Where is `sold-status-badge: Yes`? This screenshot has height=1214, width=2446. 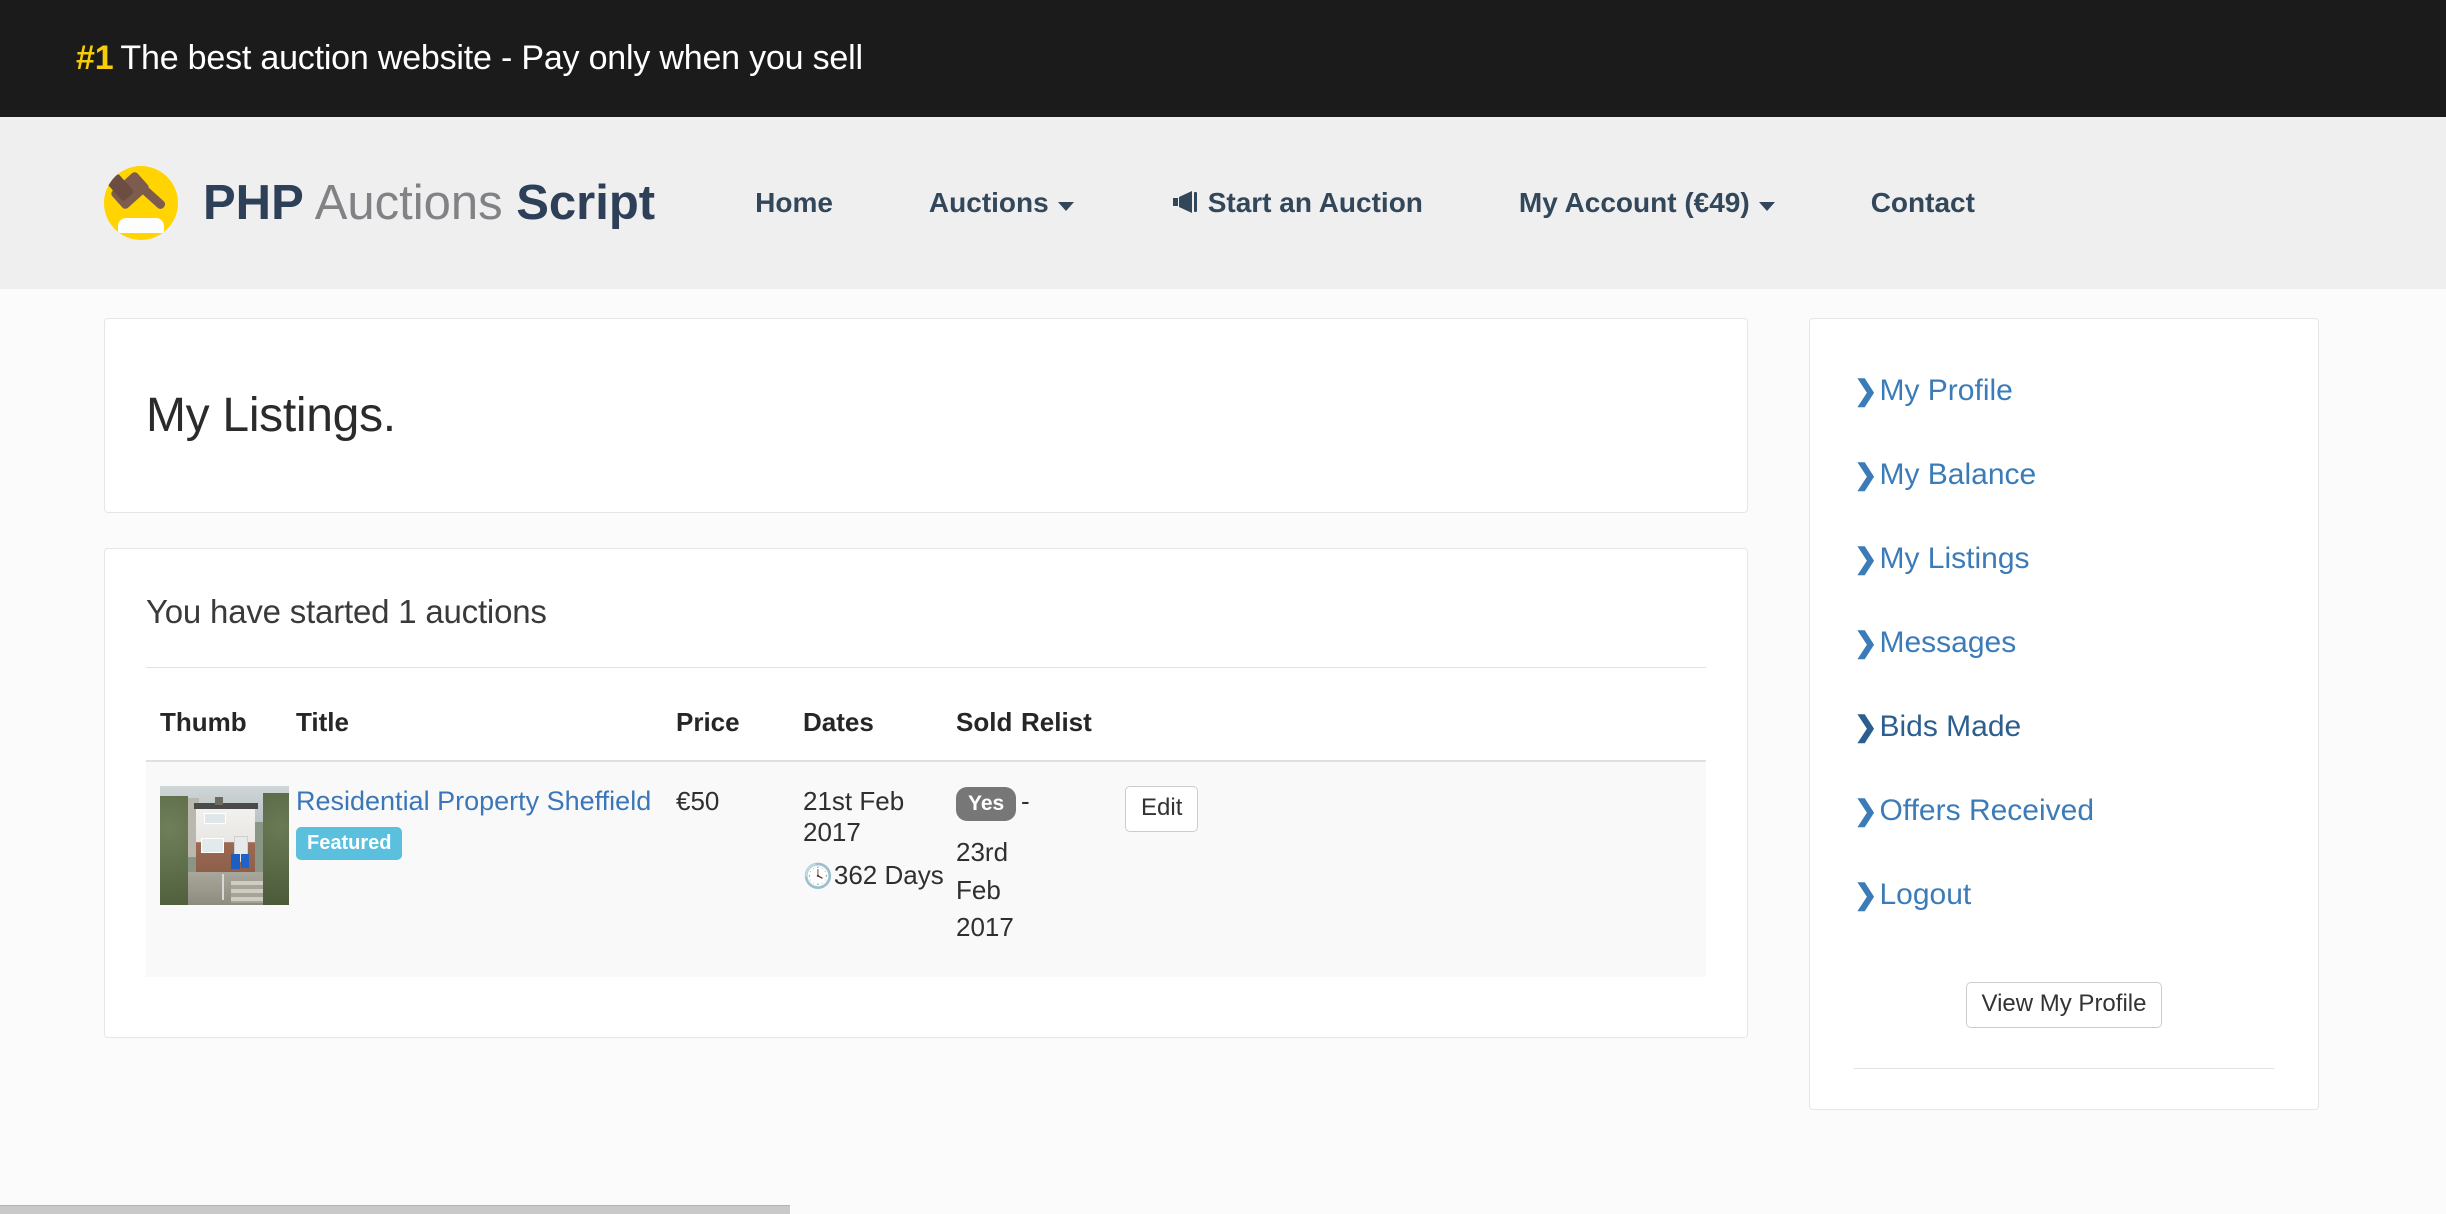
sold-status-badge: Yes is located at coordinates (986, 804).